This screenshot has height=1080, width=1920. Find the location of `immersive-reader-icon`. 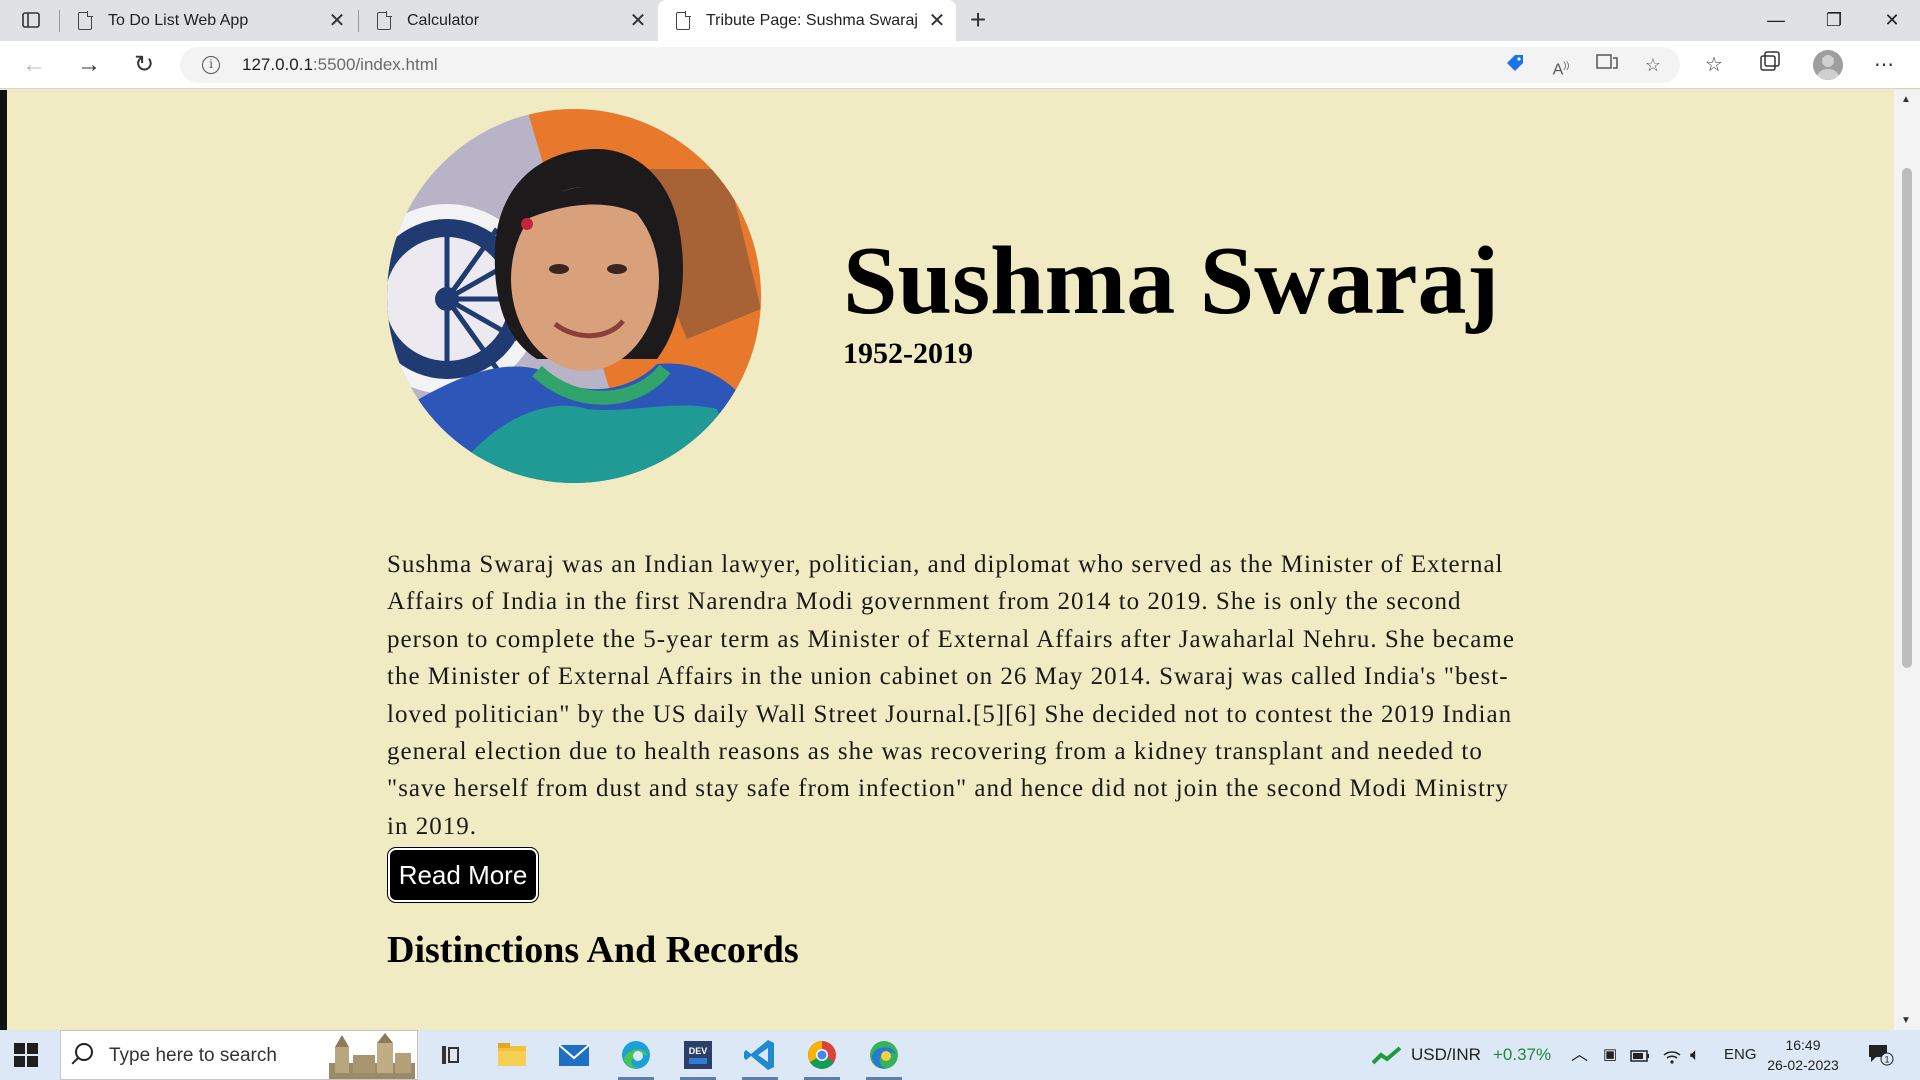

immersive-reader-icon is located at coordinates (1607, 65).